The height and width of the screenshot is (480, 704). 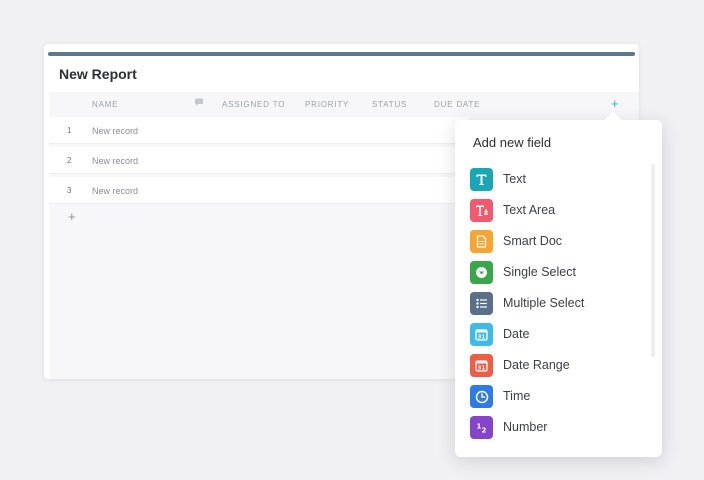 What do you see at coordinates (341, 54) in the screenshot?
I see `card-accent-bar` at bounding box center [341, 54].